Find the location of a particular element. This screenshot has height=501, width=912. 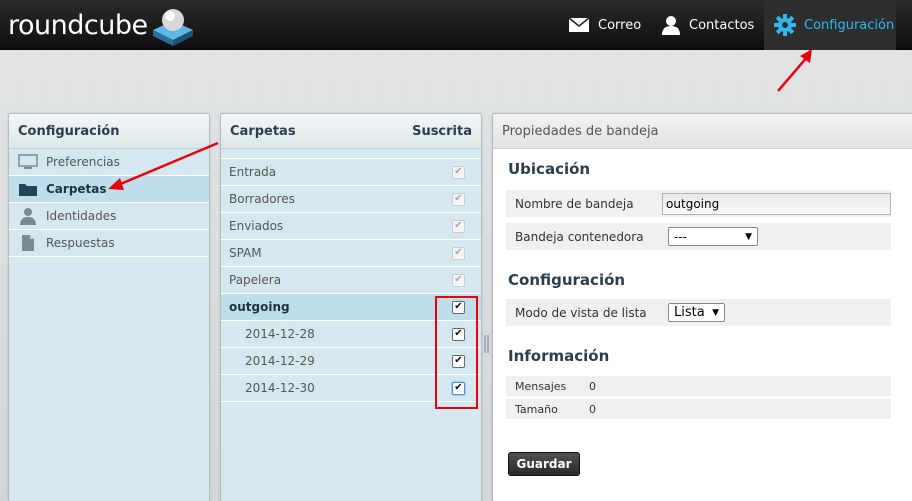

folder-row-spam: SPAM ✔ is located at coordinates (351, 253).